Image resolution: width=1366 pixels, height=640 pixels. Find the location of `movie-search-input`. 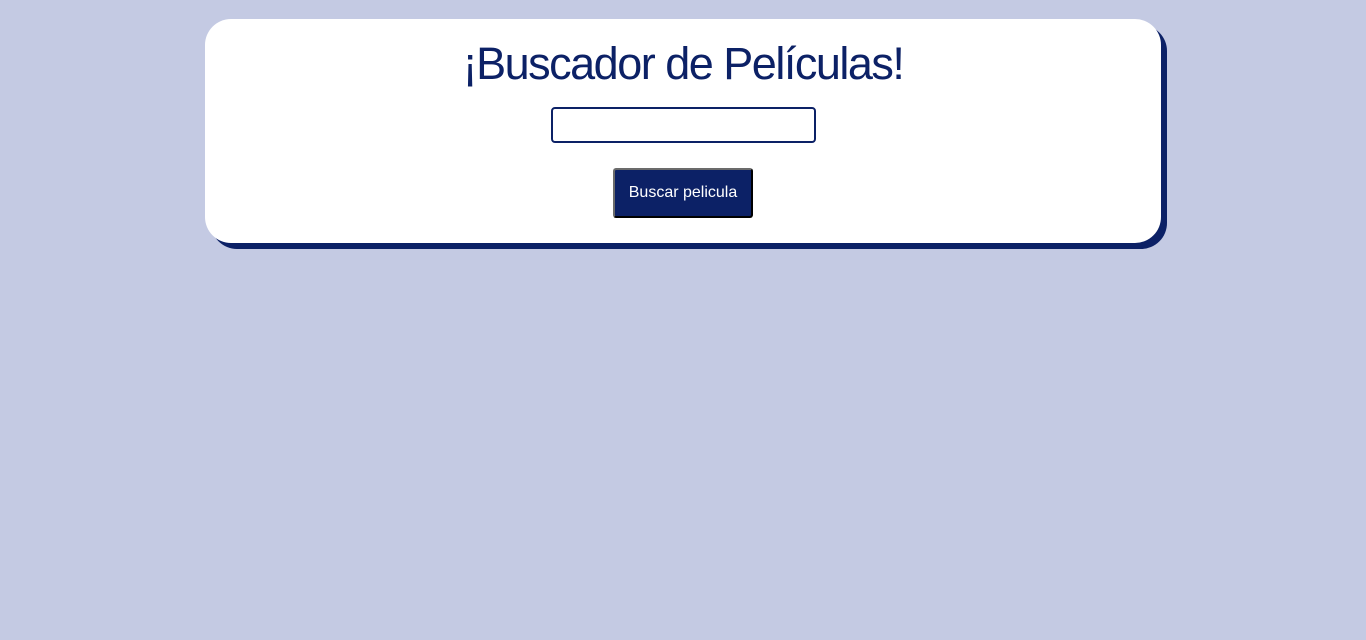

movie-search-input is located at coordinates (683, 125).